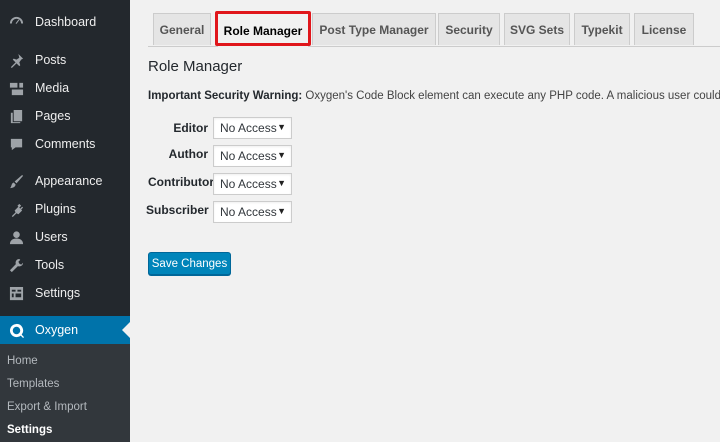  Describe the element at coordinates (51, 60) in the screenshot. I see `sidebar-item-label: Posts` at that location.